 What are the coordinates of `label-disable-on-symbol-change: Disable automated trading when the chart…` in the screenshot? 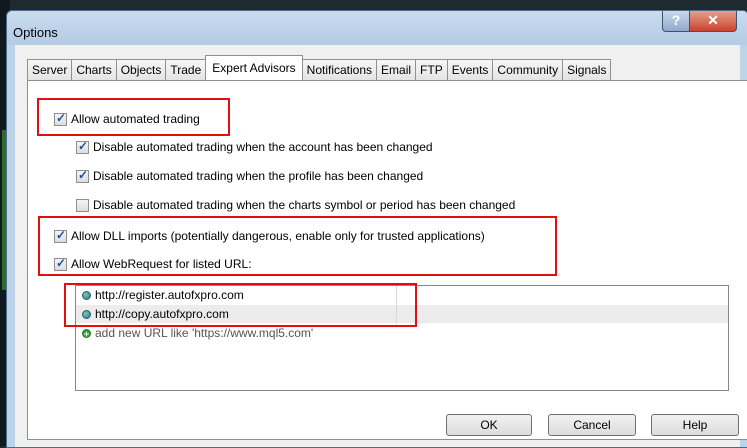 It's located at (304, 205).